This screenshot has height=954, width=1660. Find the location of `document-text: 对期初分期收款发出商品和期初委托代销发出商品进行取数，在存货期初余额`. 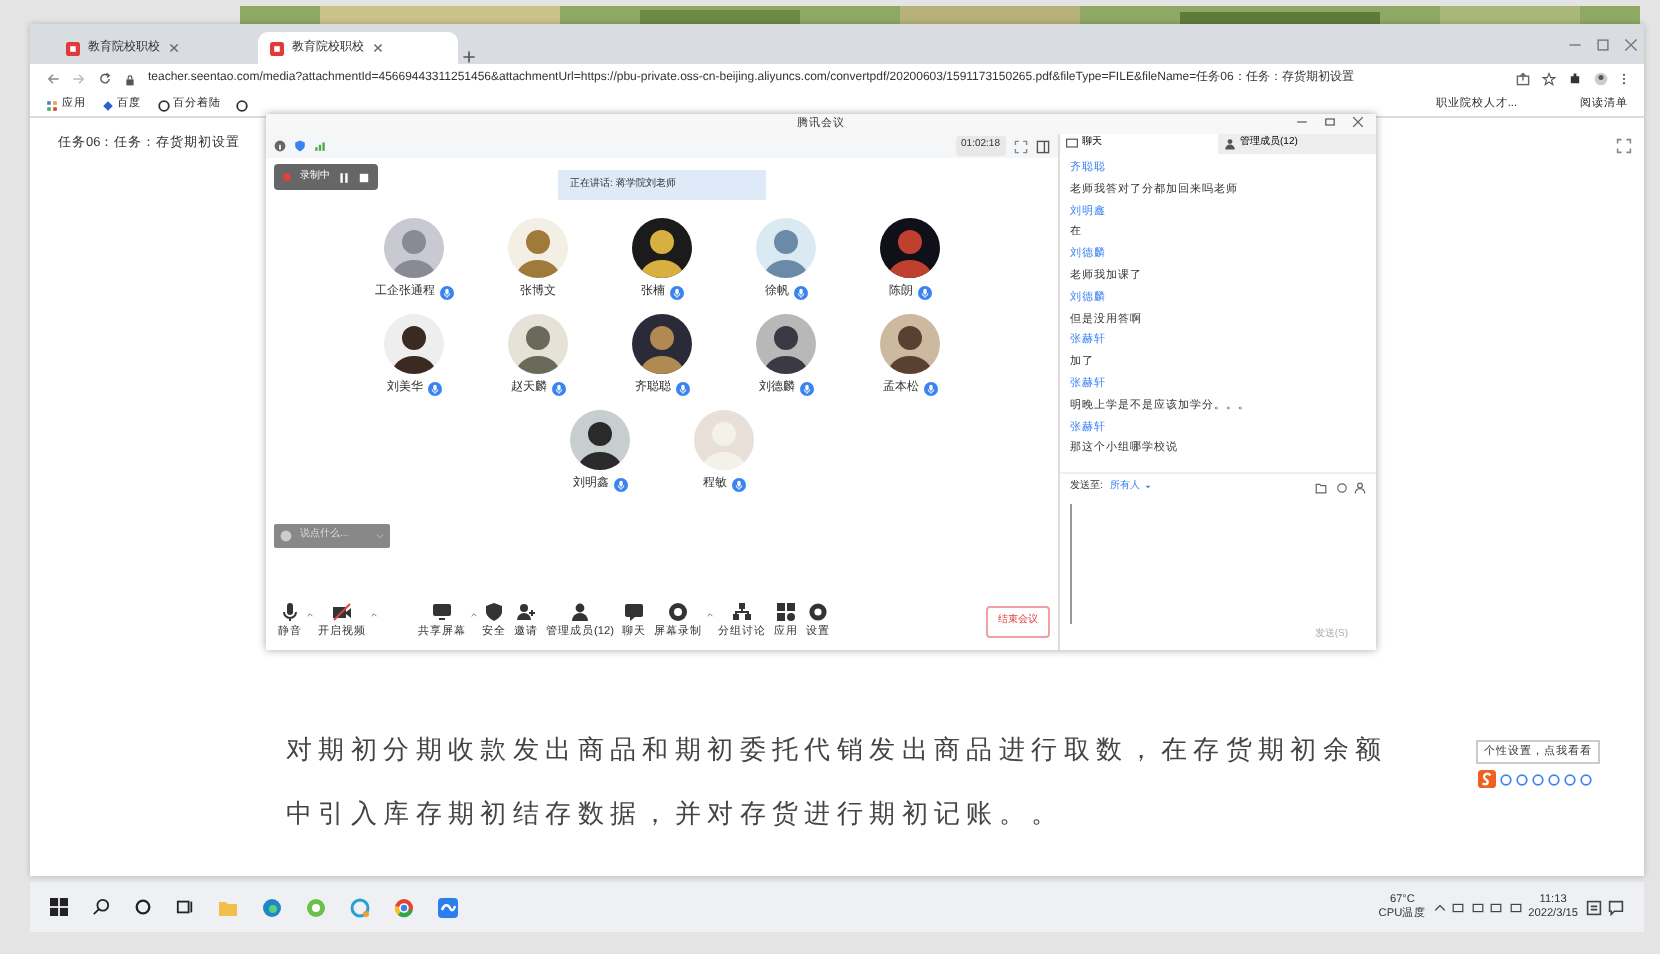

document-text: 对期初分期收款发出商品和期初委托代销发出商品进行取数，在存货期初余额 is located at coordinates (837, 750).